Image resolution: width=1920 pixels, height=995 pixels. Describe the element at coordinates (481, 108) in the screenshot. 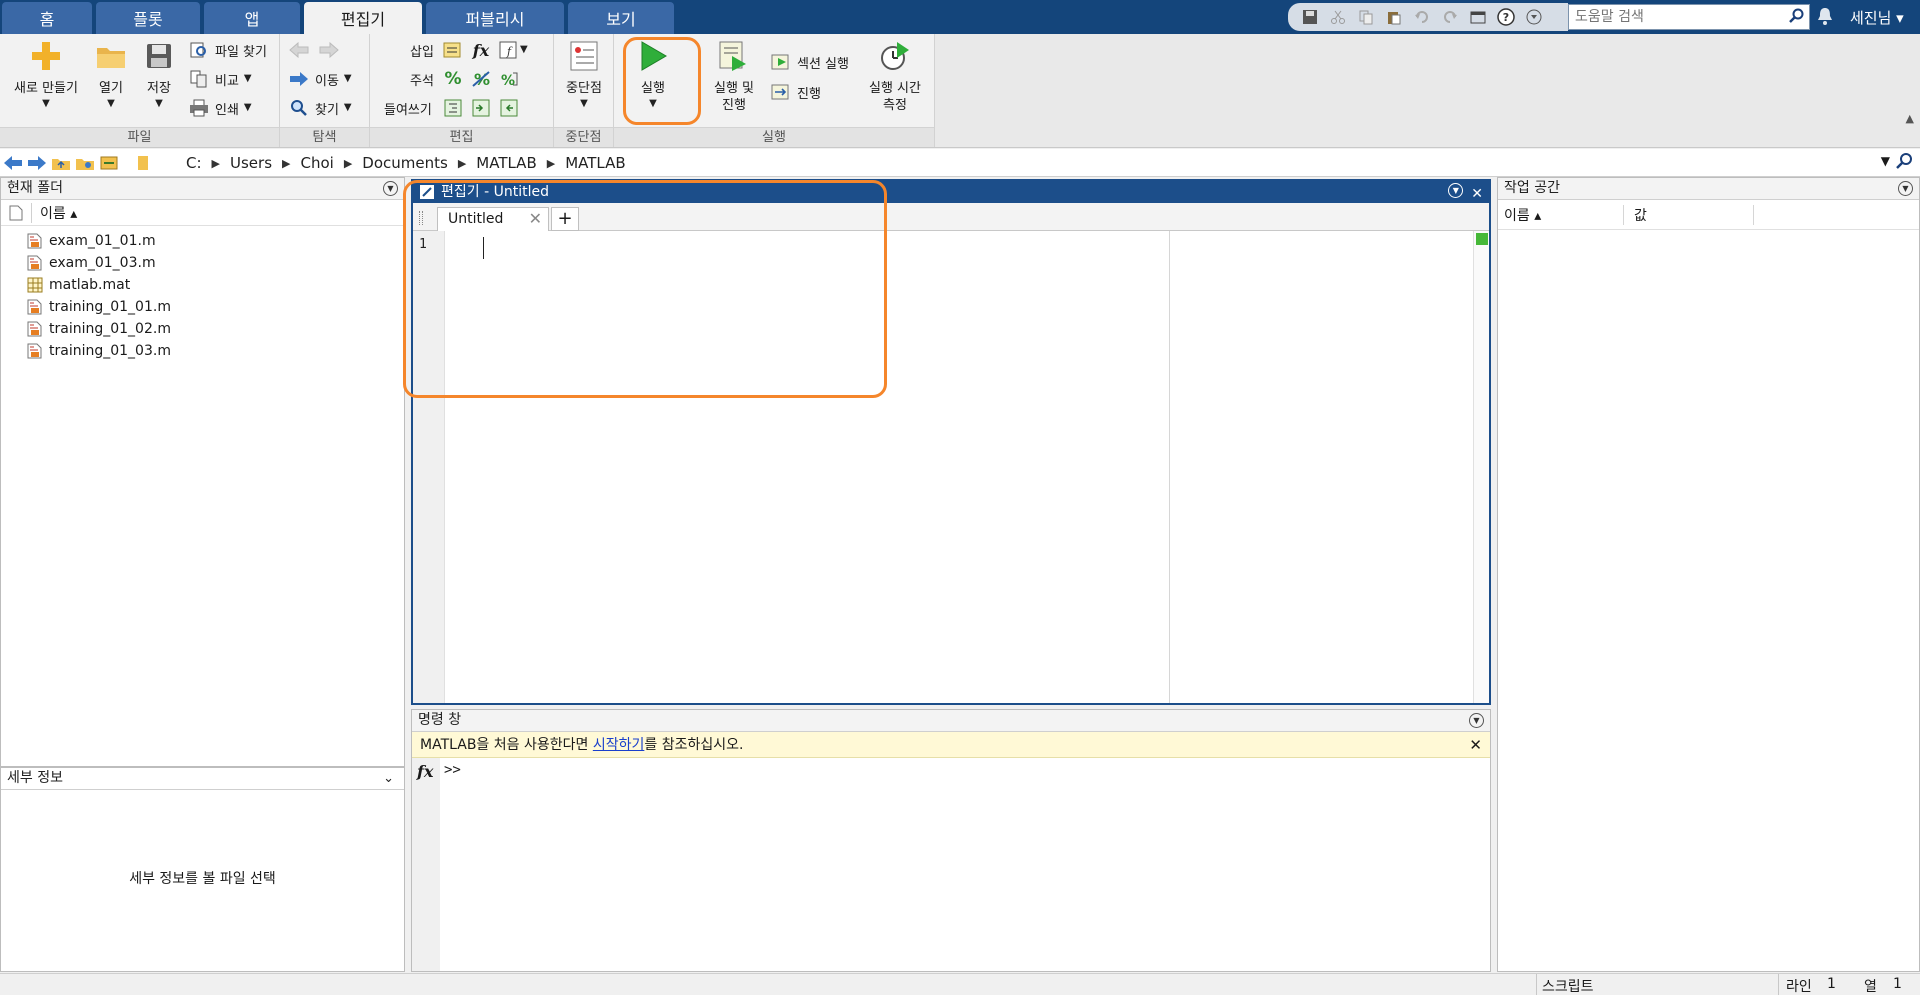

I see `increase-indent-icon` at that location.